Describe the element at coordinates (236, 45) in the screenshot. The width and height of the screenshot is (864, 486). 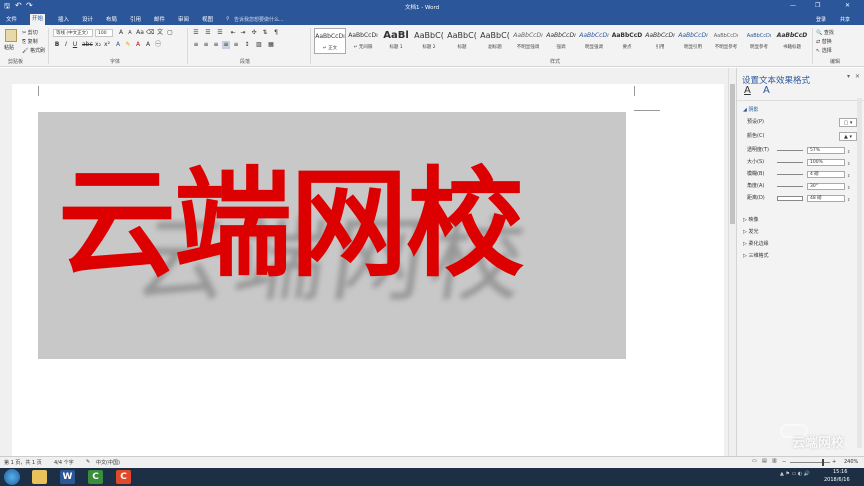
I see `distributed-icon: ≡` at that location.